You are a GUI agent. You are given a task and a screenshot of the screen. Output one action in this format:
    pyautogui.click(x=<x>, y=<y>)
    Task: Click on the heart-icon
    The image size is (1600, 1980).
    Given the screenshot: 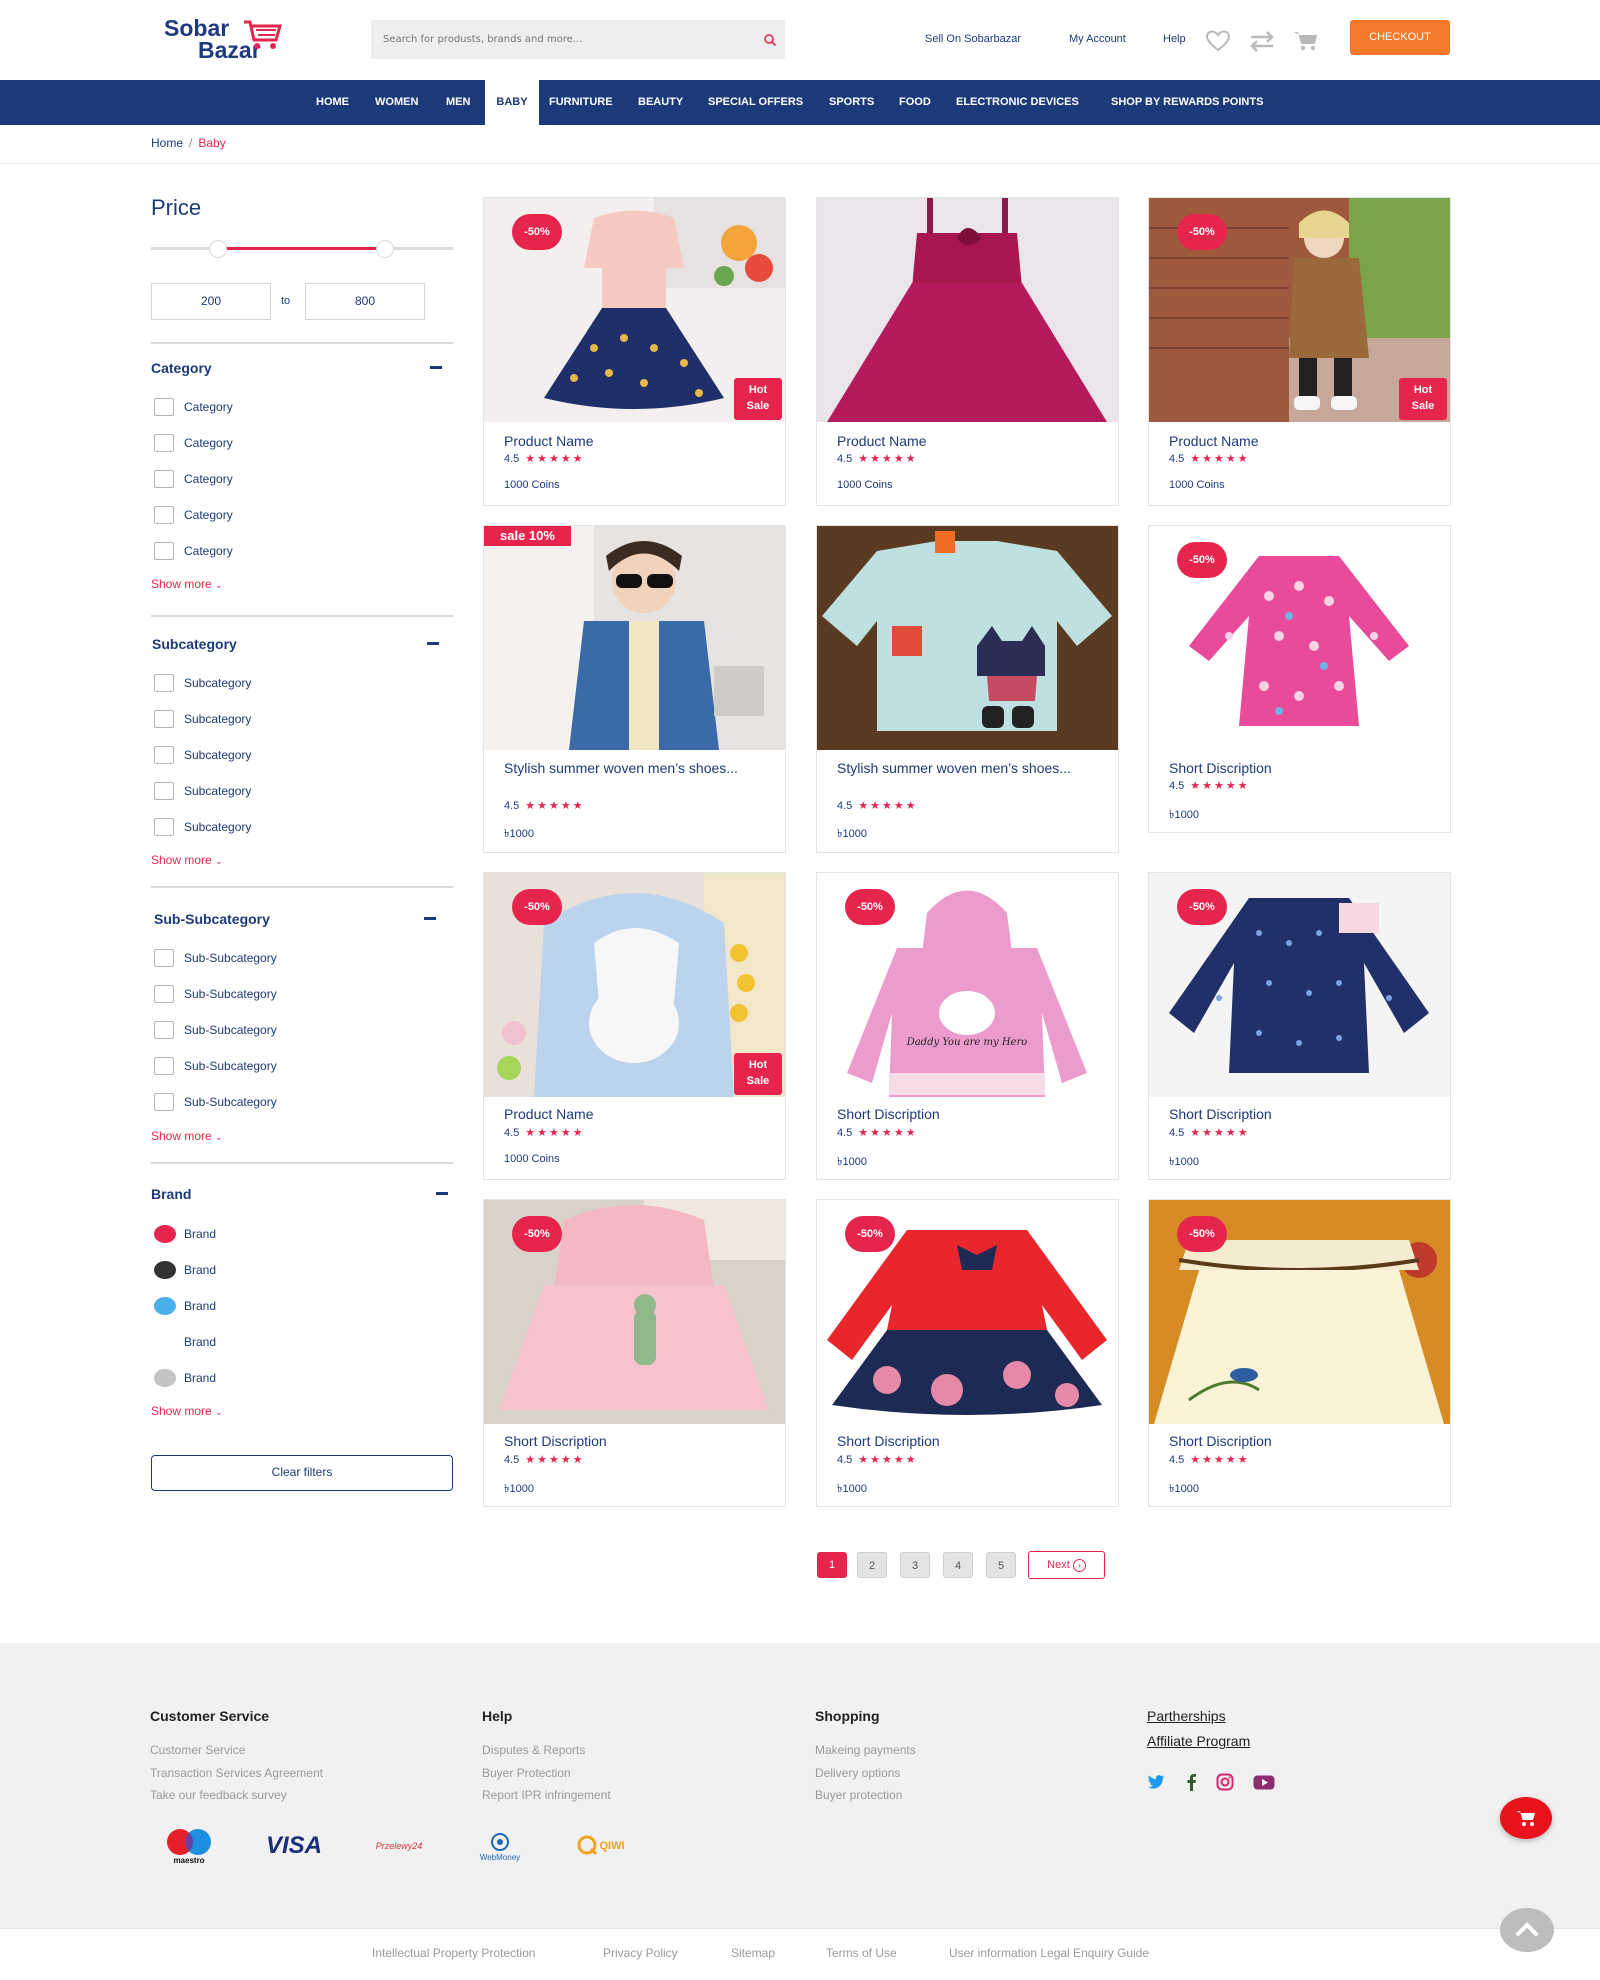 What is the action you would take?
    pyautogui.click(x=1218, y=41)
    